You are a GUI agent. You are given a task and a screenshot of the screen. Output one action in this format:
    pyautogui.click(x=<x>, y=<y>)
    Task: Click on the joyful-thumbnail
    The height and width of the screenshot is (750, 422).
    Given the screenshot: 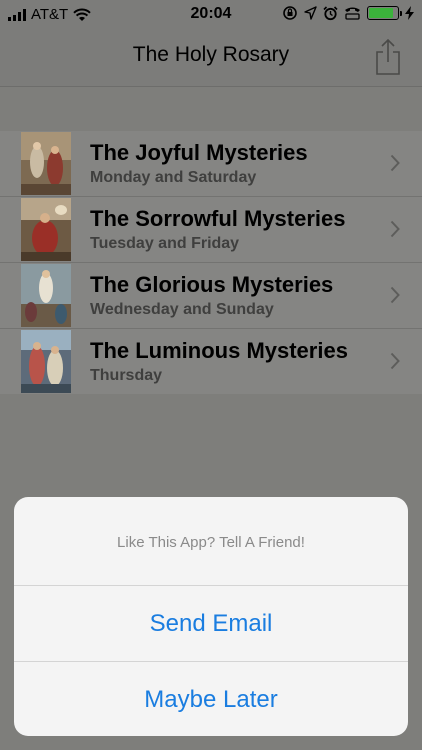 What is the action you would take?
    pyautogui.click(x=46, y=163)
    